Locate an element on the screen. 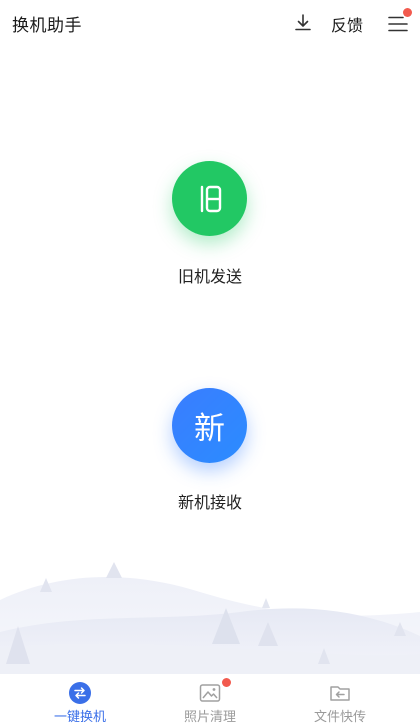 The width and height of the screenshot is (420, 728). tab-label: 文件快传 is located at coordinates (339, 717).